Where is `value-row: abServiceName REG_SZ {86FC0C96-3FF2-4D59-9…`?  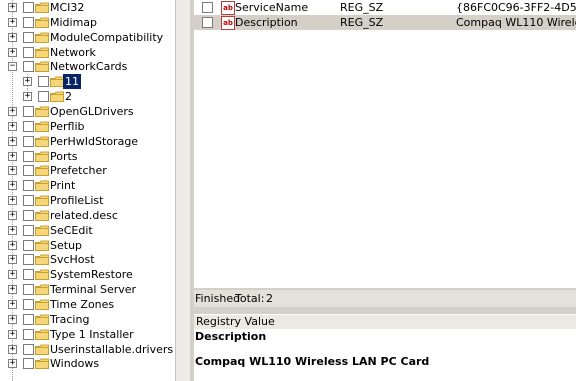 value-row: abServiceName REG_SZ {86FC0C96-3FF2-4D59-9… is located at coordinates (385, 7).